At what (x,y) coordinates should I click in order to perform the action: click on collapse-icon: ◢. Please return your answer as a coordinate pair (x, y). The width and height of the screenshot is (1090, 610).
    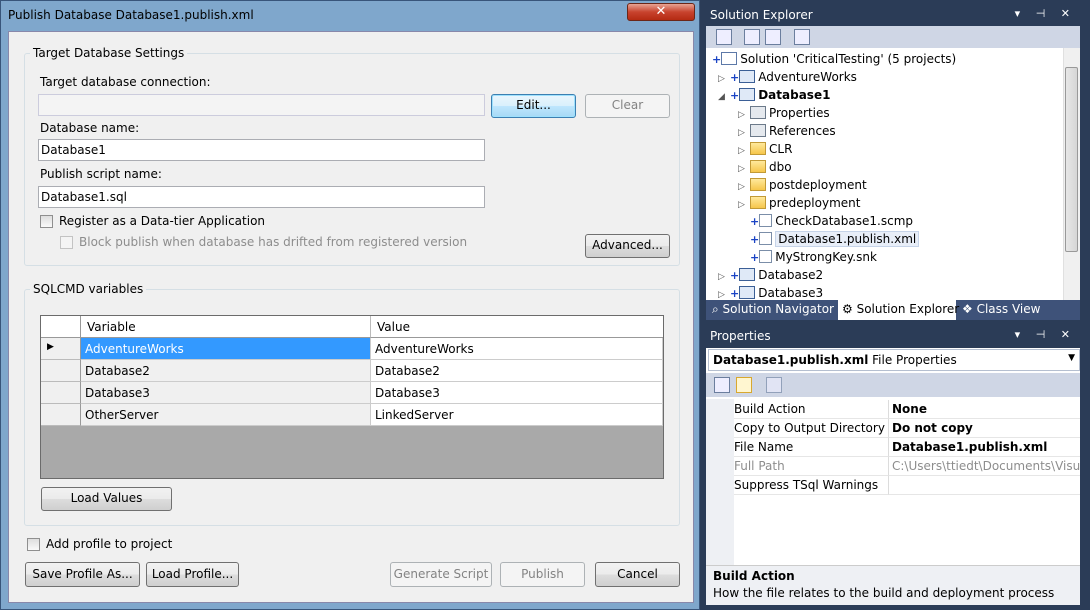
    Looking at the image, I should click on (724, 97).